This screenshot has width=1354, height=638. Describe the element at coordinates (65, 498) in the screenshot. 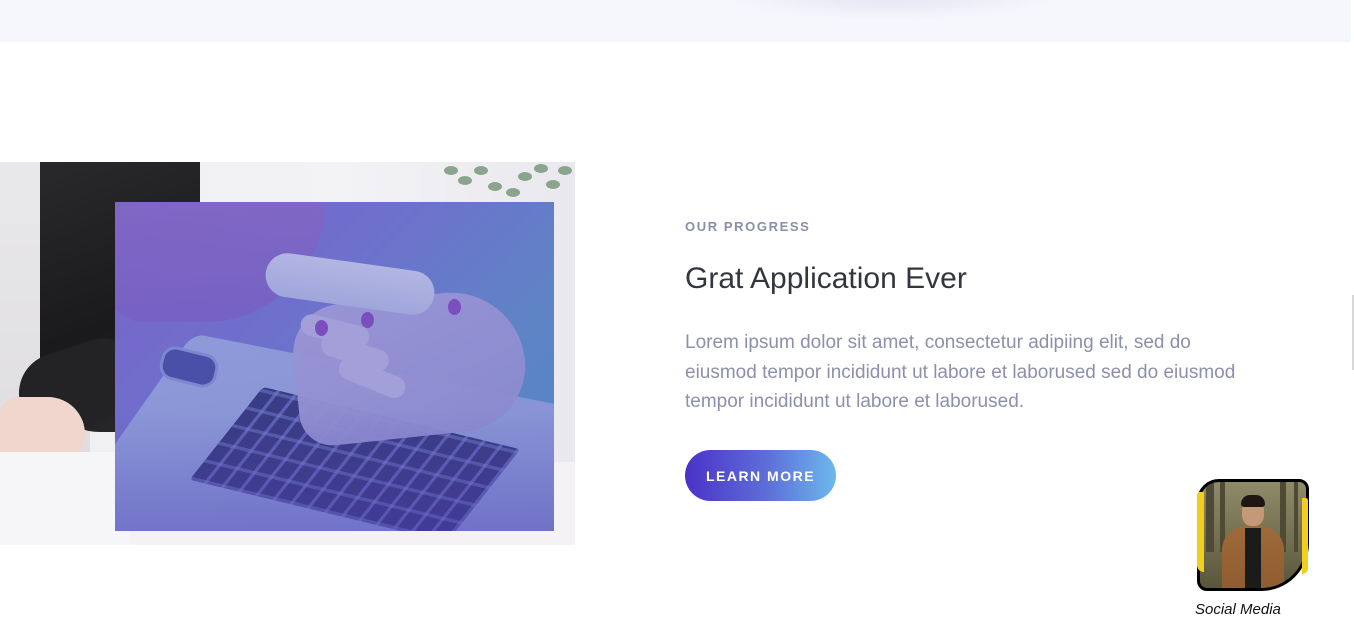

I see `photo-laptop-edge` at that location.